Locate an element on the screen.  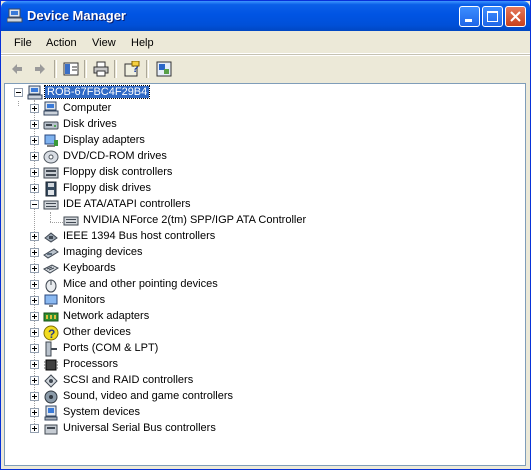
back-arrow-icon is located at coordinates (17, 69).